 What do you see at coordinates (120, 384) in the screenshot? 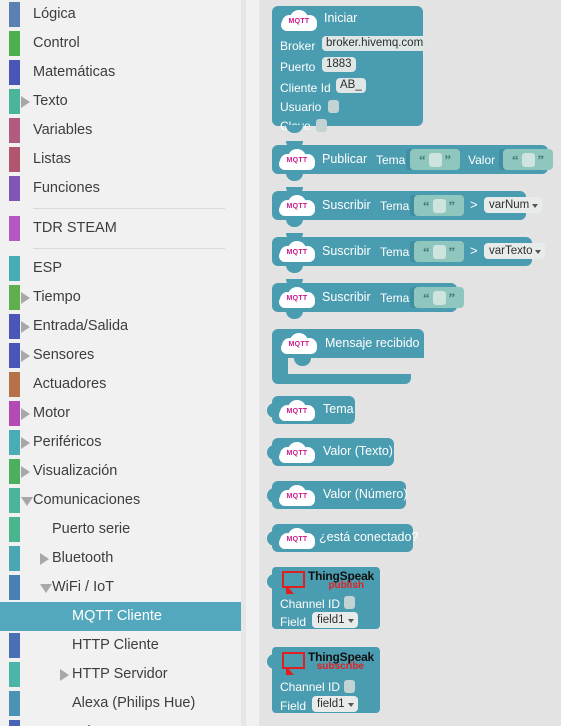
I see `sidebar-item-actuadores: Actuadores` at bounding box center [120, 384].